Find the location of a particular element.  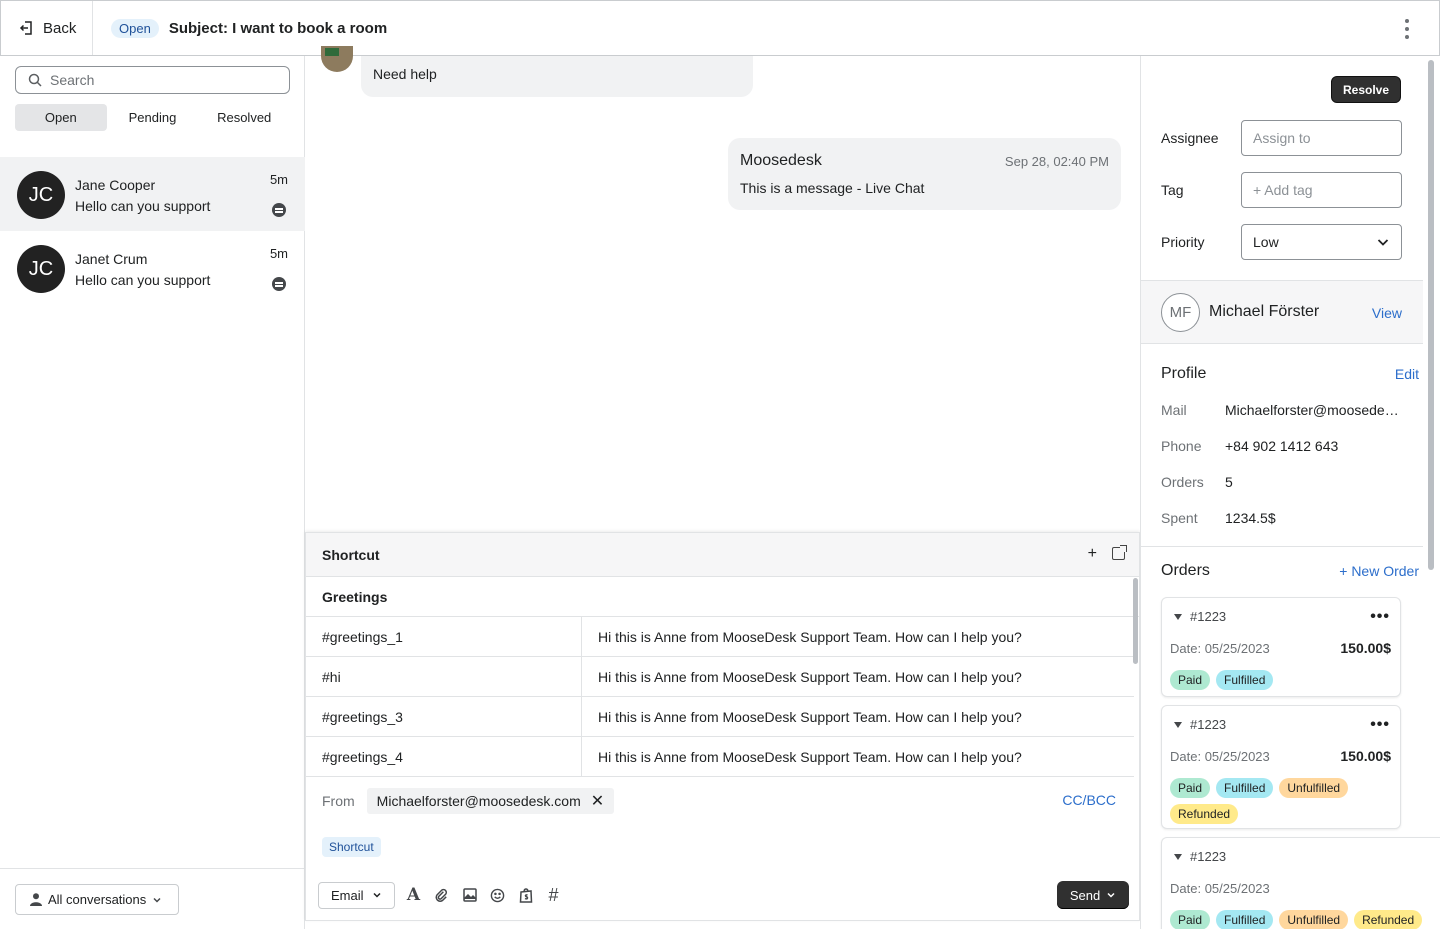

ticket-subject: Subject: I want to book a room is located at coordinates (278, 28).